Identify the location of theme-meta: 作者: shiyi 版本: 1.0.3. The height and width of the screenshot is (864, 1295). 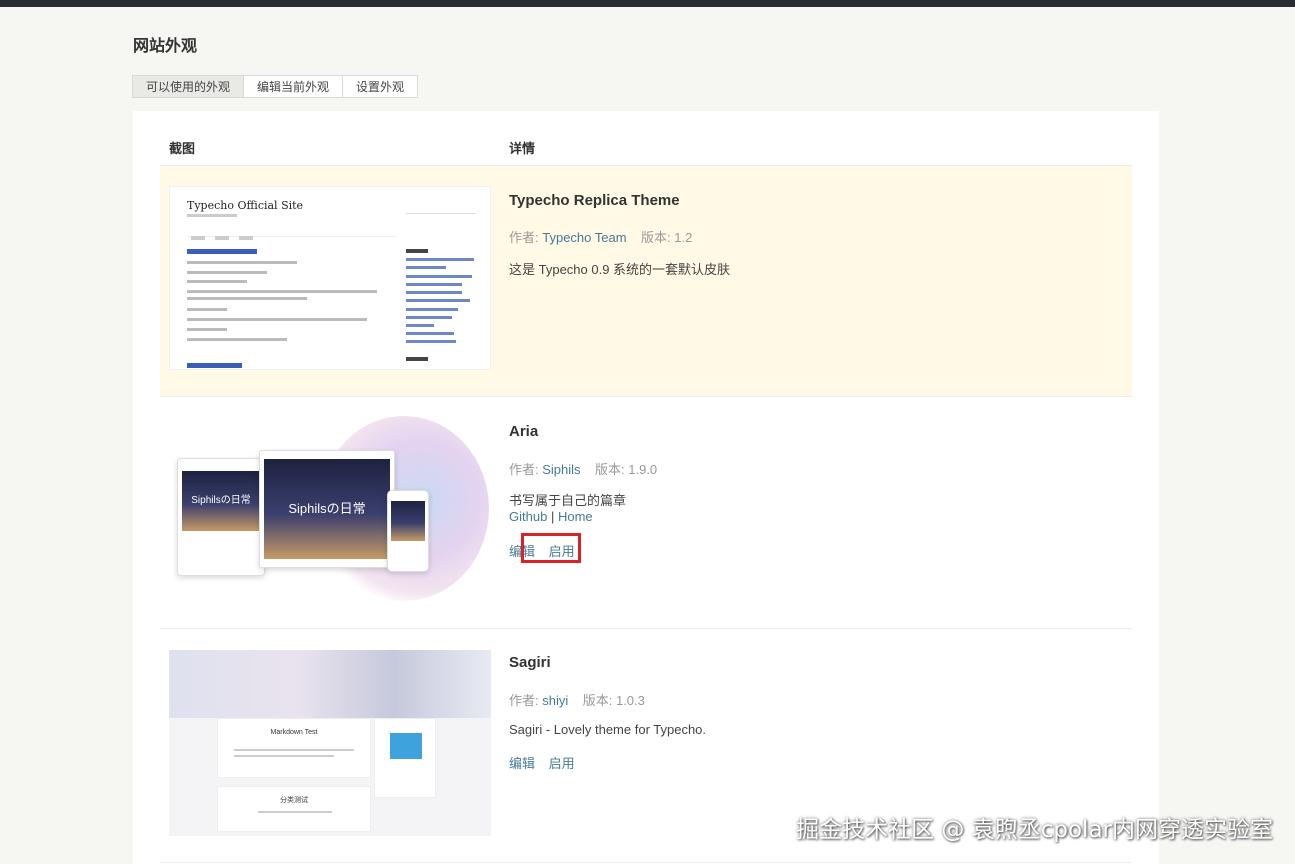
(577, 700).